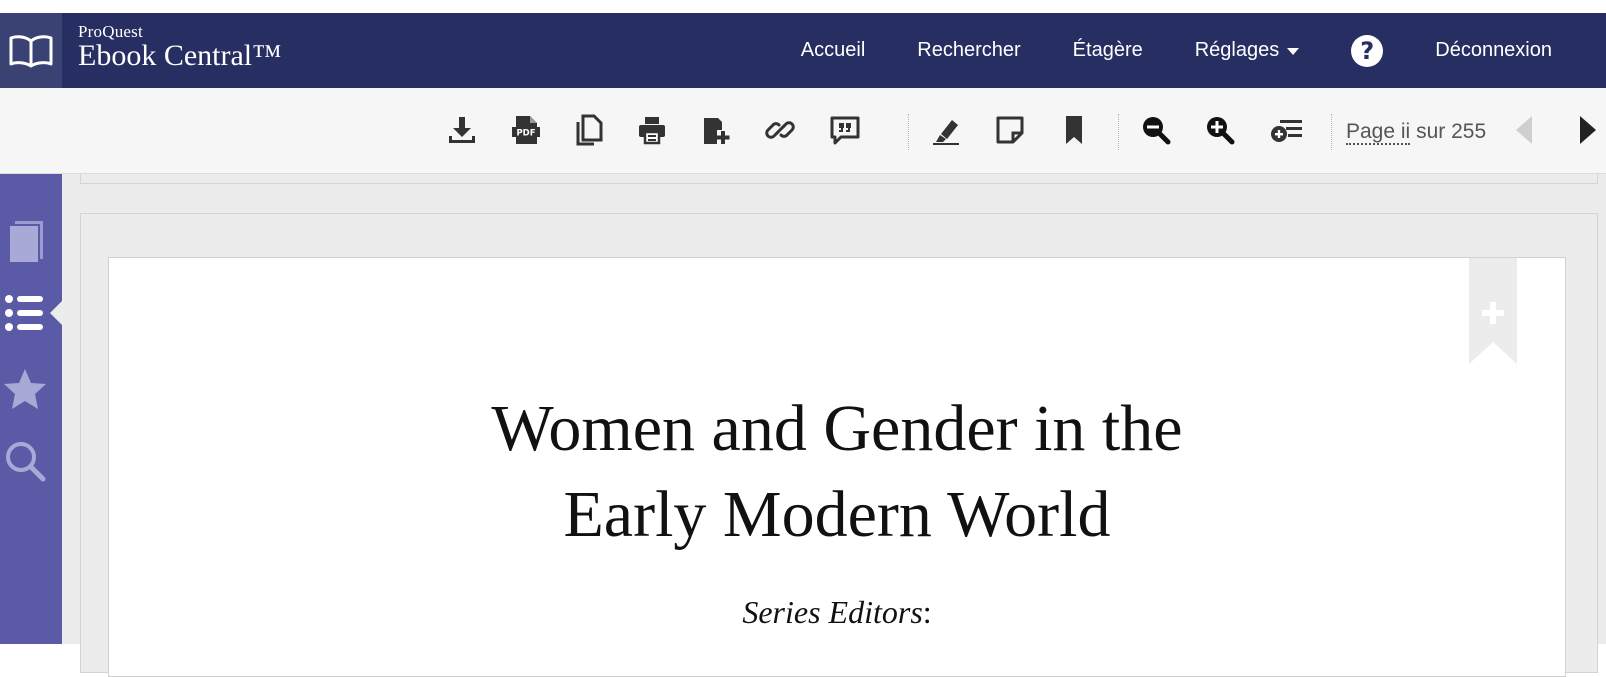 This screenshot has width=1606, height=677. What do you see at coordinates (462, 130) in the screenshot?
I see `download-icon` at bounding box center [462, 130].